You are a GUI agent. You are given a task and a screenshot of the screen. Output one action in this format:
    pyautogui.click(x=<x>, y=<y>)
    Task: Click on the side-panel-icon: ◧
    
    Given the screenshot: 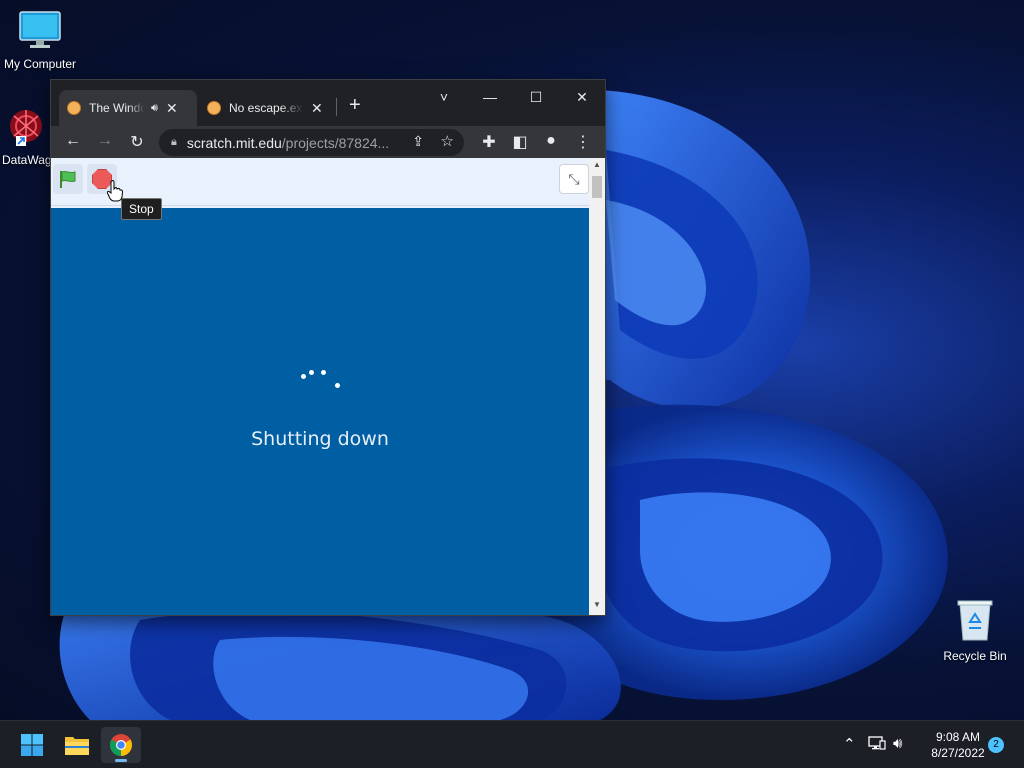 What is the action you would take?
    pyautogui.click(x=520, y=142)
    